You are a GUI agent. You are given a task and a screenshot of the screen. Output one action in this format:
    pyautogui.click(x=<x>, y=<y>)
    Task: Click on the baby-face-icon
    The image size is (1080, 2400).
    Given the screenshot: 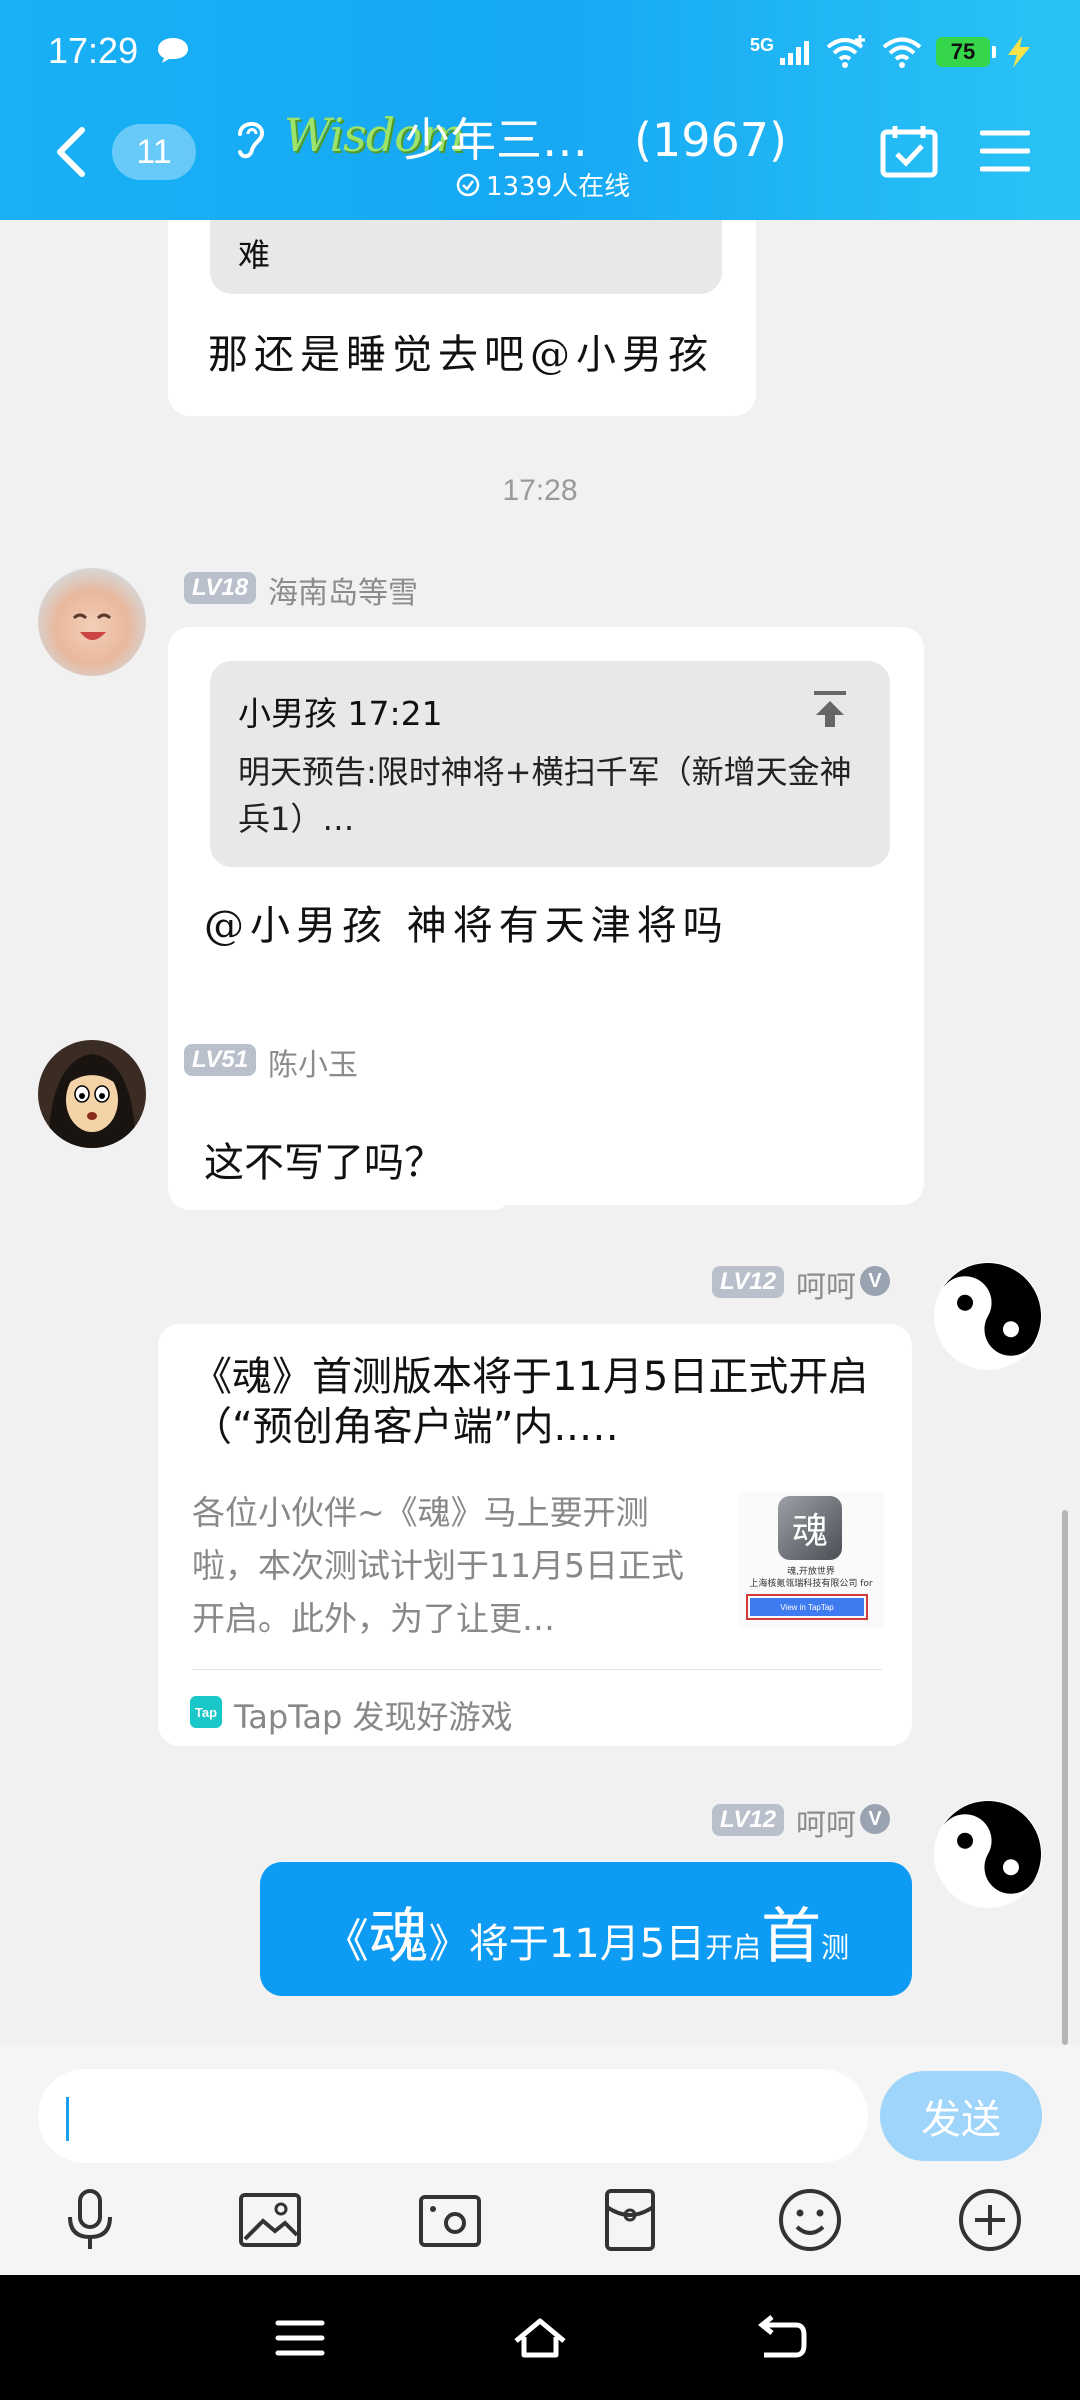 What is the action you would take?
    pyautogui.click(x=92, y=626)
    